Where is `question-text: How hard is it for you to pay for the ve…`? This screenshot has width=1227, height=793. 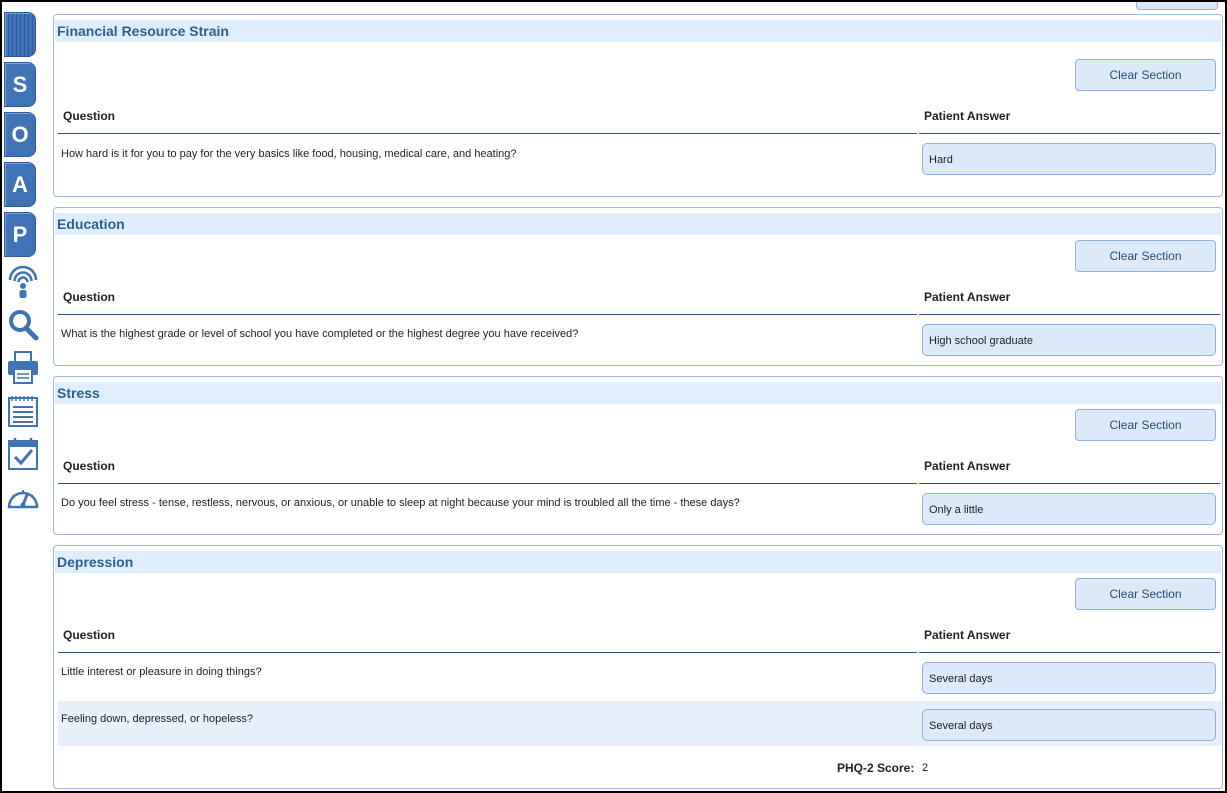
question-text: How hard is it for you to pay for the ve… is located at coordinates (289, 154).